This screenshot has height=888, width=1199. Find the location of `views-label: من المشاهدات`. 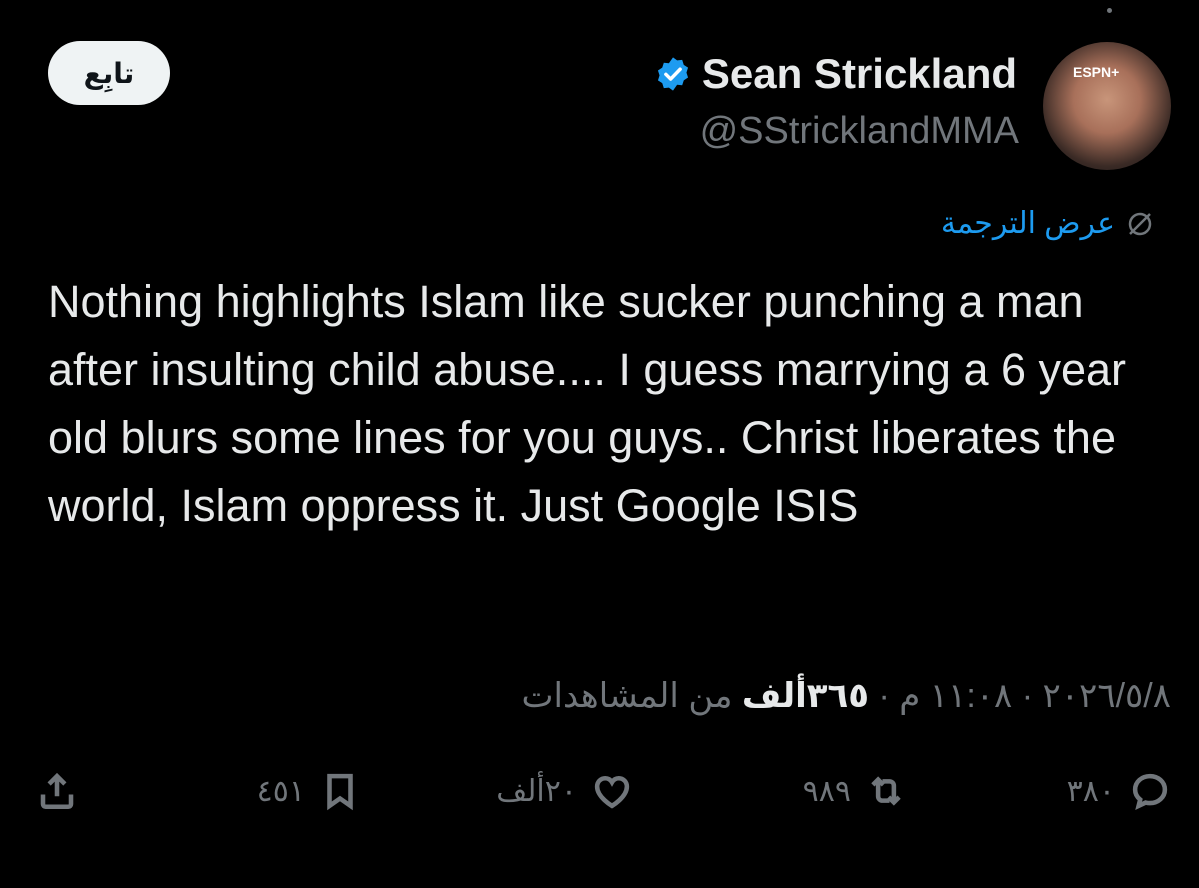

views-label: من المشاهدات is located at coordinates (627, 696).